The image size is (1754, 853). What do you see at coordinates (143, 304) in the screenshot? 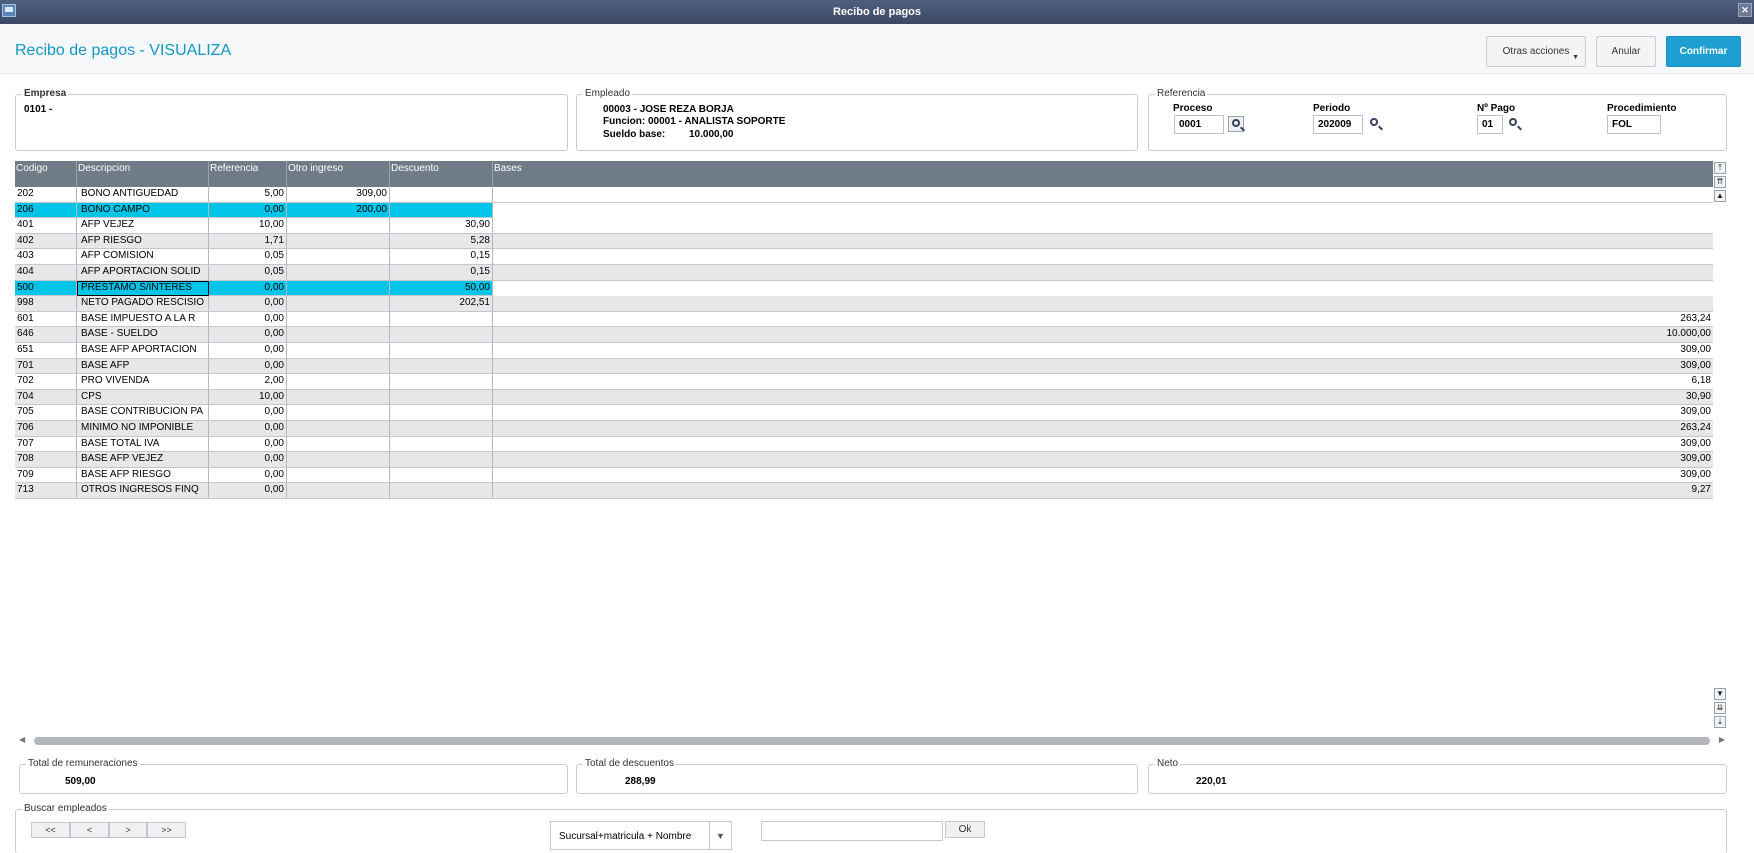
I see `cell-descripcion: NETO PAGADO RESCISIO` at bounding box center [143, 304].